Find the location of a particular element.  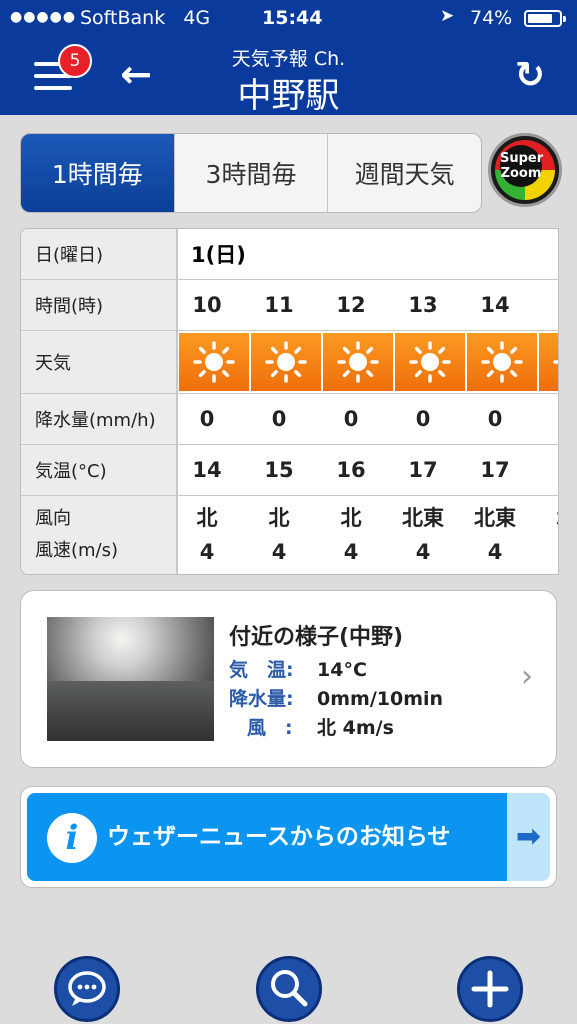

row-label-temp: 気温(°C) is located at coordinates (99, 470).